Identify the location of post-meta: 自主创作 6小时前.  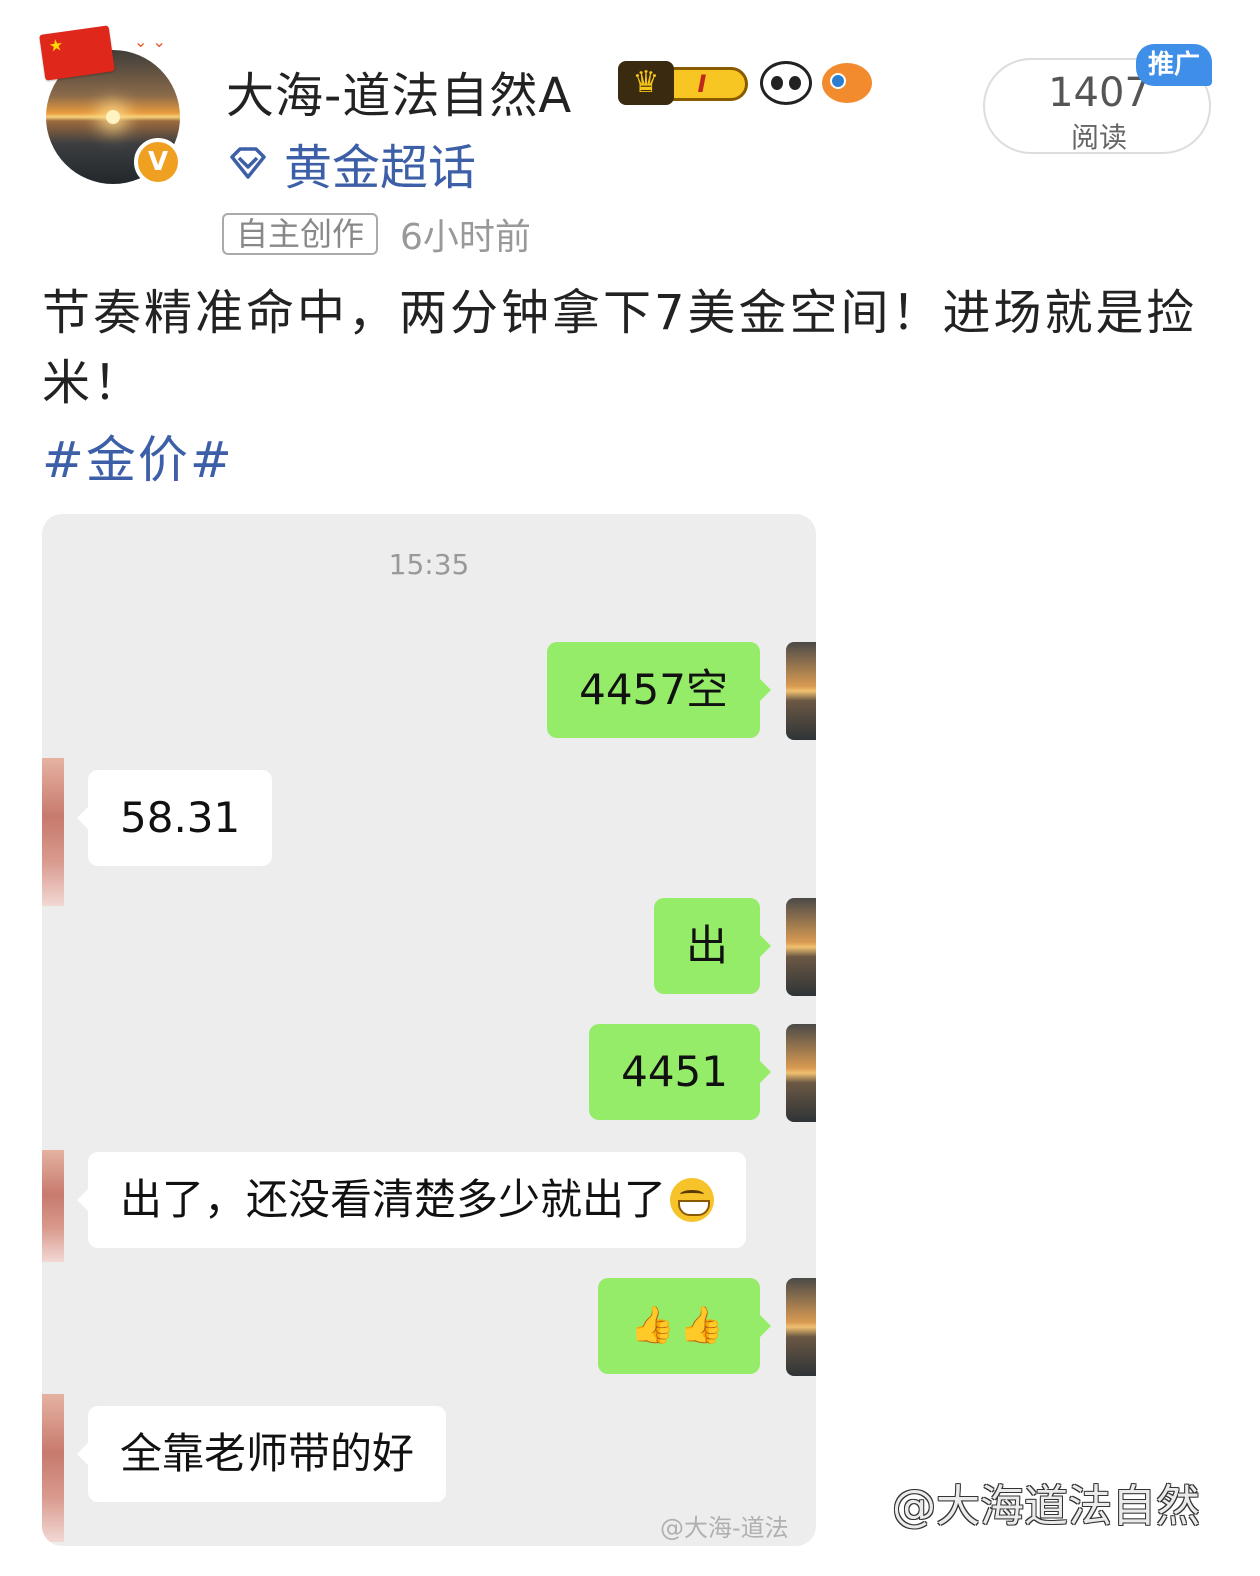
(376, 234).